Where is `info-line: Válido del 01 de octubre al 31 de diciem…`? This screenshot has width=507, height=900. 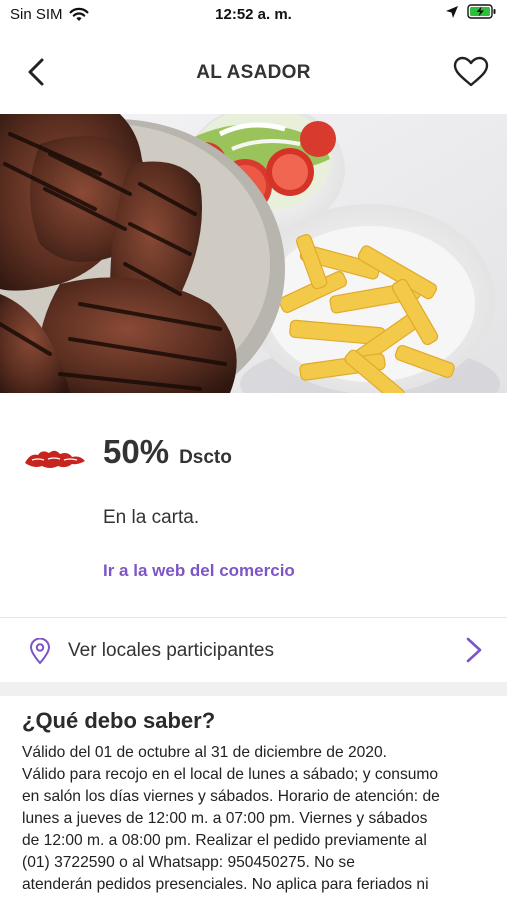 info-line: Válido del 01 de octubre al 31 de diciem… is located at coordinates (204, 752).